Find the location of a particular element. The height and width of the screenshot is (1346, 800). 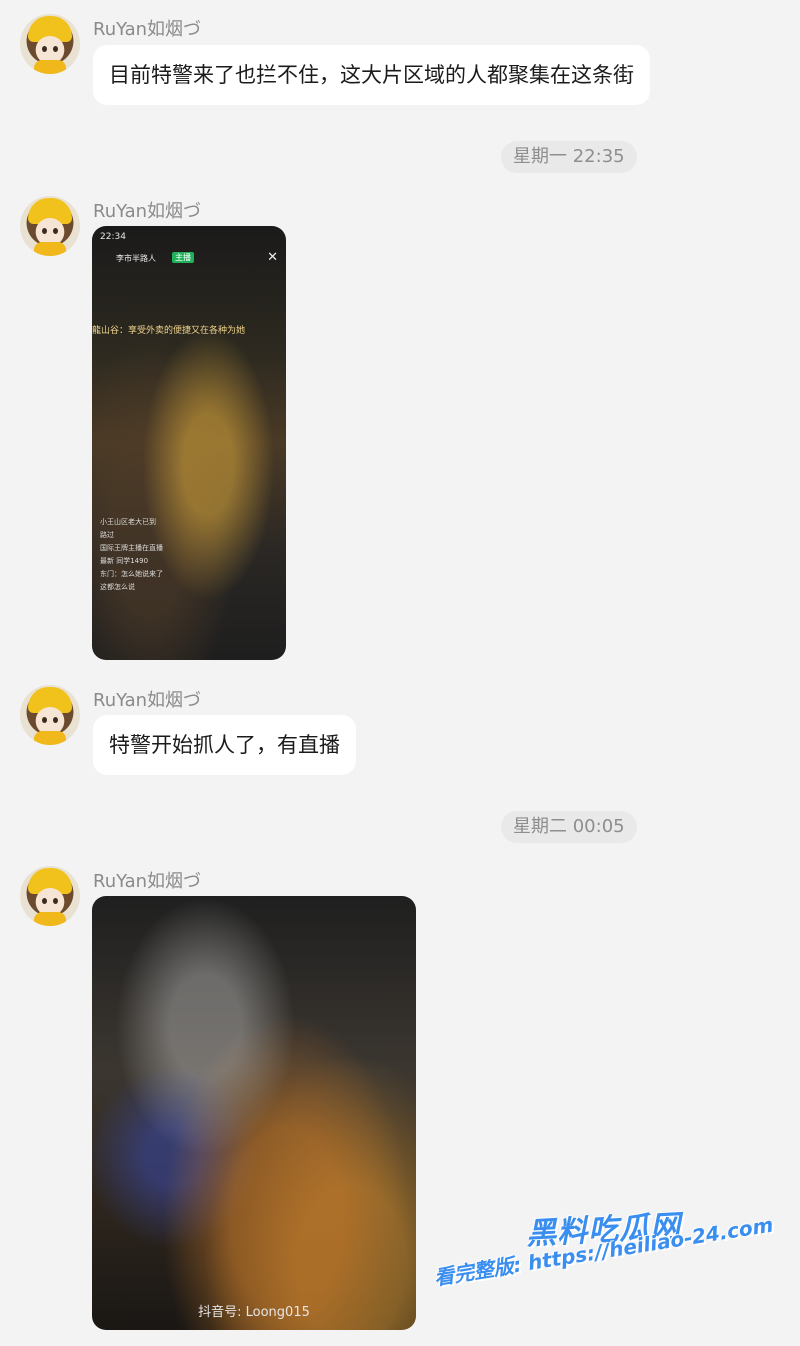

comment: 东门：怎么她说来了 is located at coordinates (131, 574).